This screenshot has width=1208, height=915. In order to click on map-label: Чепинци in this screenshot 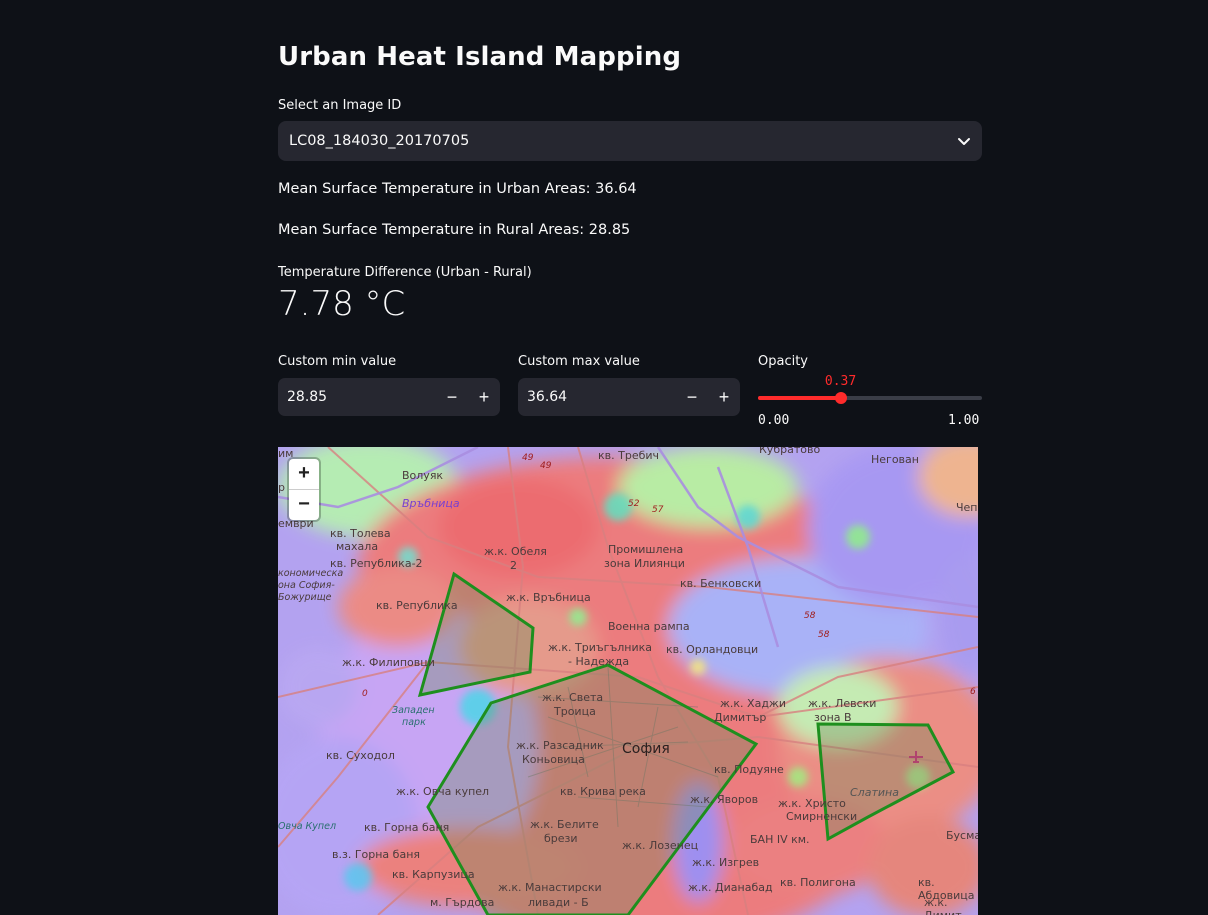, I will do `click(967, 507)`.